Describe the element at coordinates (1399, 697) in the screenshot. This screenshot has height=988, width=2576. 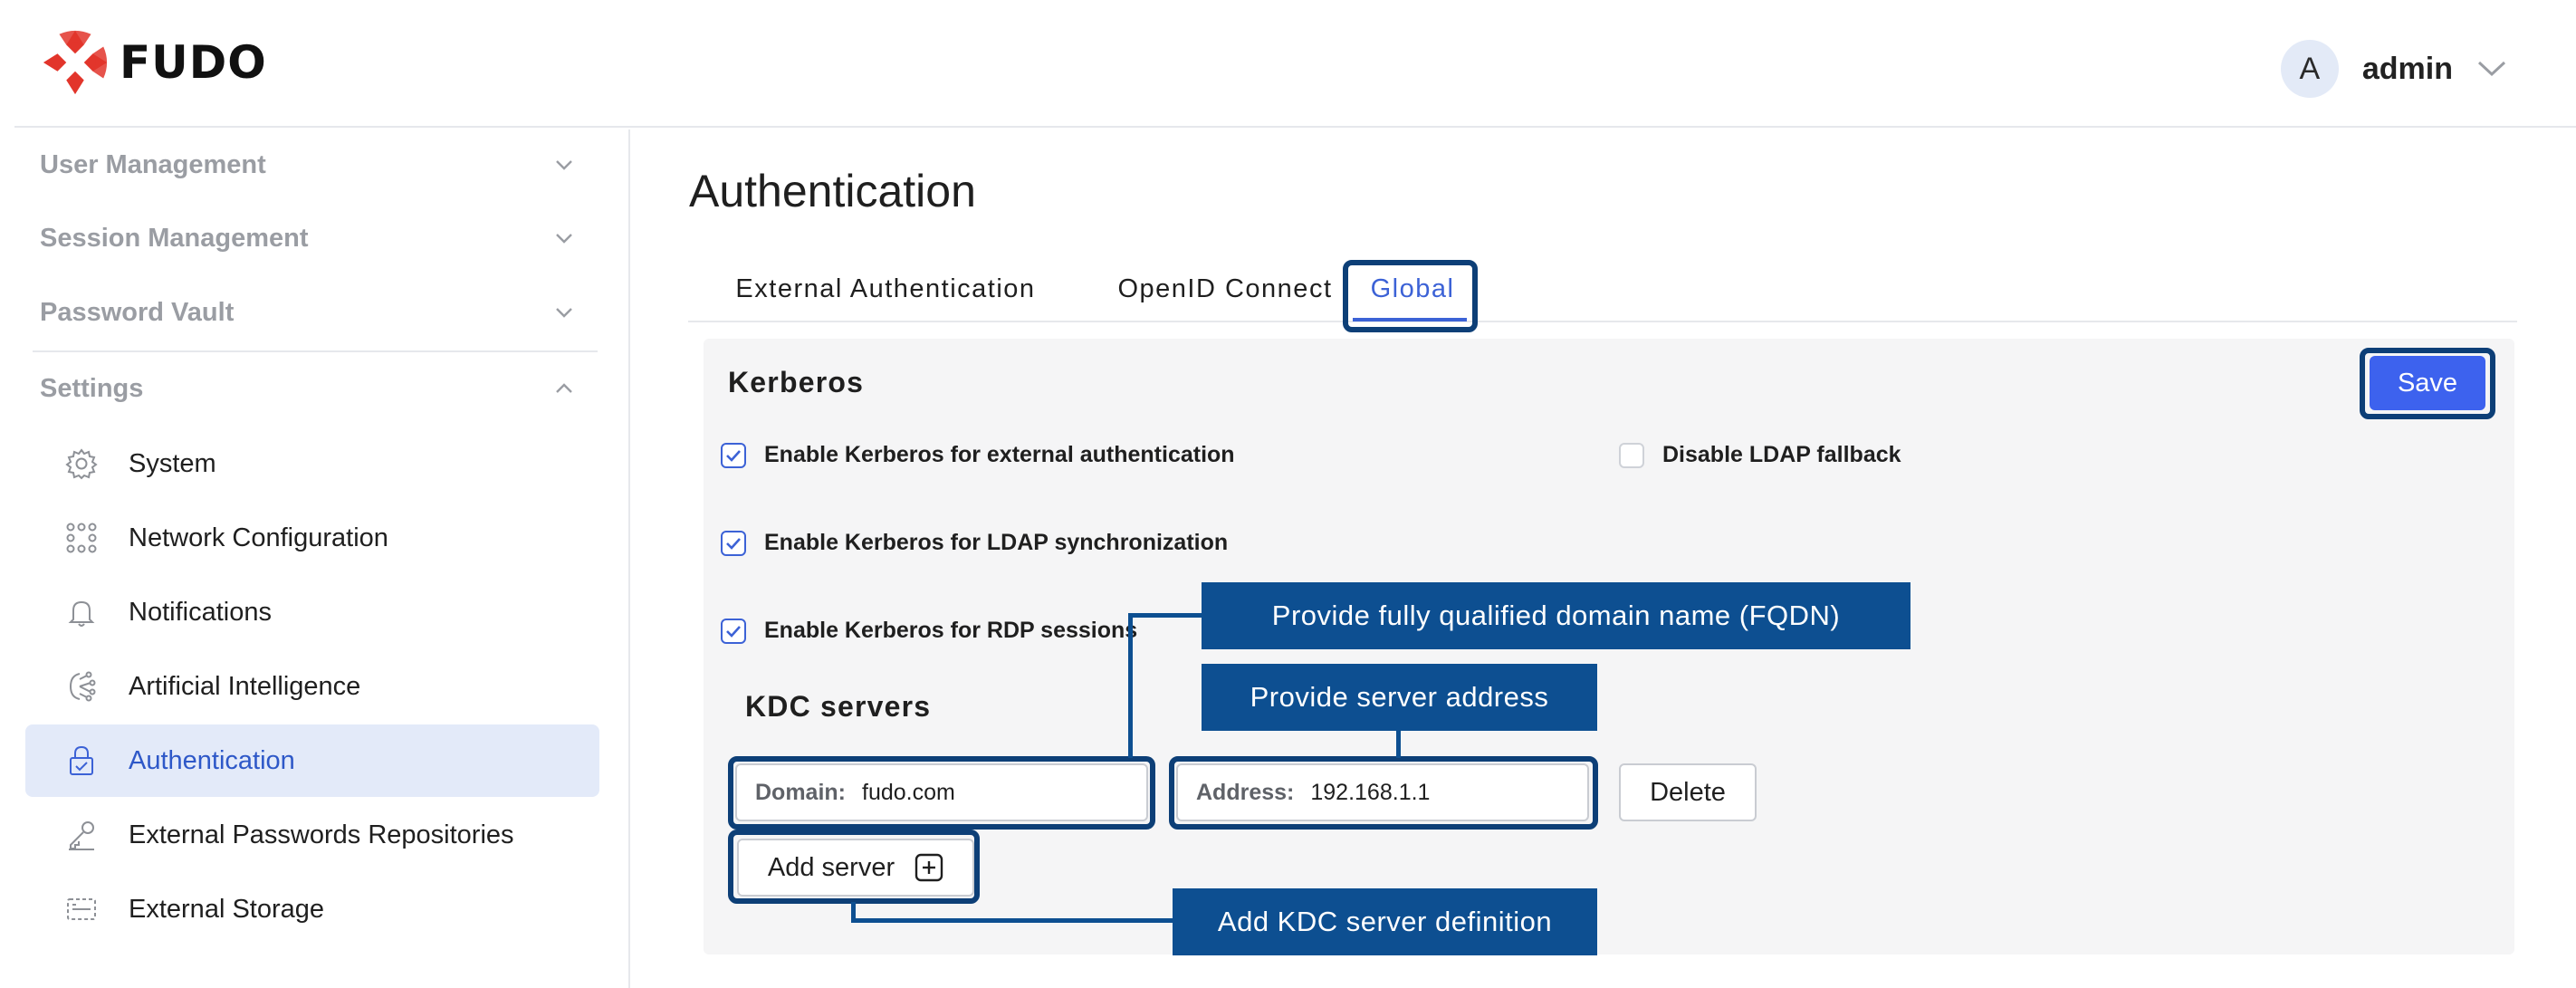
I see `callout-server-address: Provide server address` at that location.